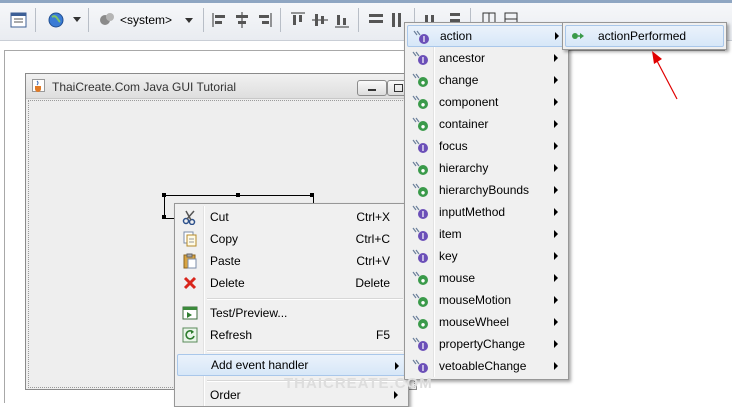  What do you see at coordinates (486, 168) in the screenshot?
I see `event-item-hierarchy: ● hierarchy` at bounding box center [486, 168].